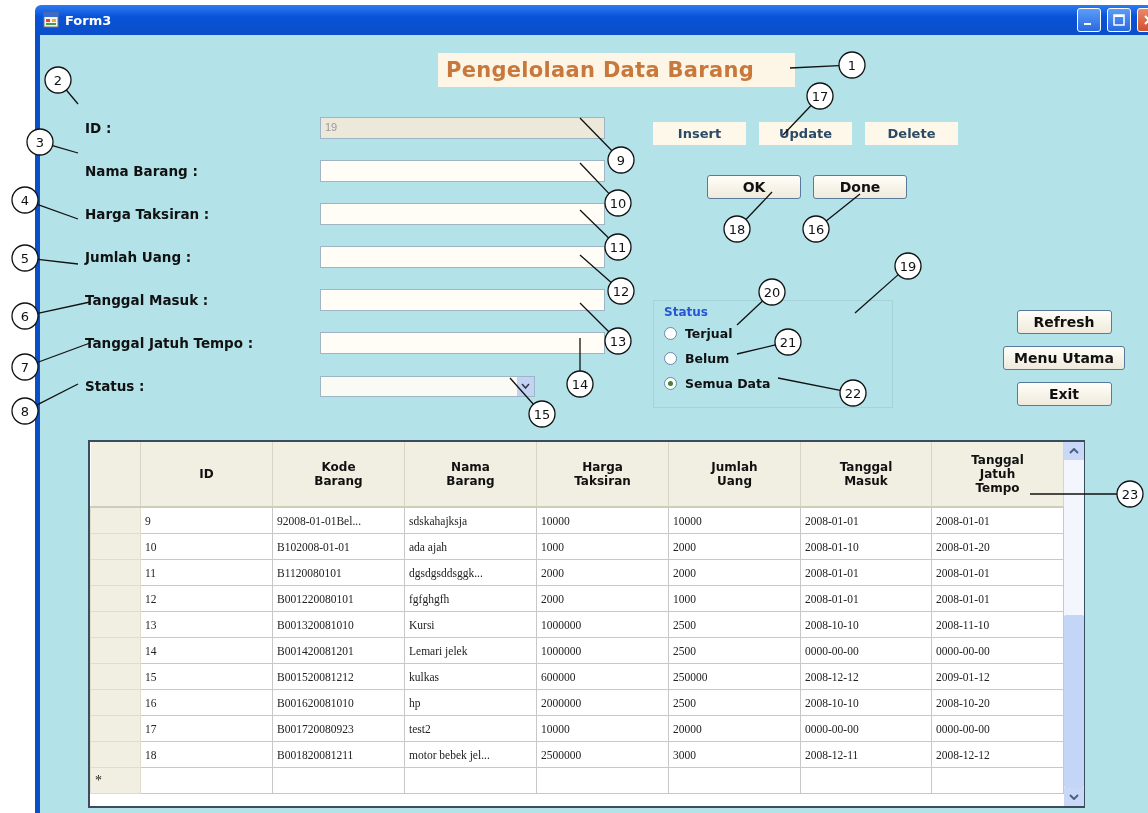 Image resolution: width=1148 pixels, height=813 pixels. I want to click on scroll-down-icon, so click(1074, 797).